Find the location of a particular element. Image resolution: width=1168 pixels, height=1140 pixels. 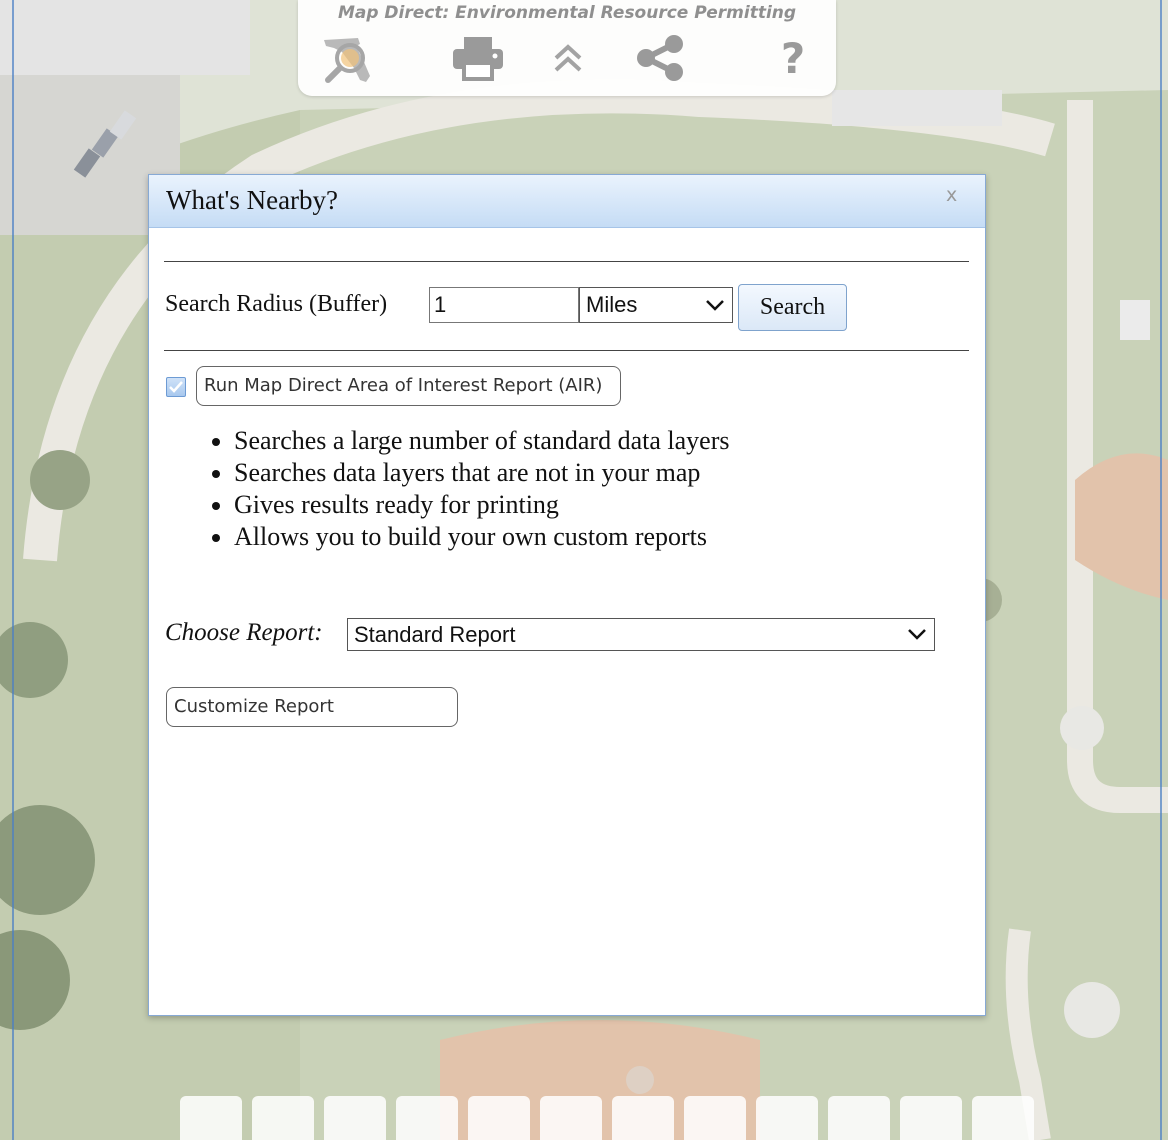

unit-select: Miles is located at coordinates (656, 305).